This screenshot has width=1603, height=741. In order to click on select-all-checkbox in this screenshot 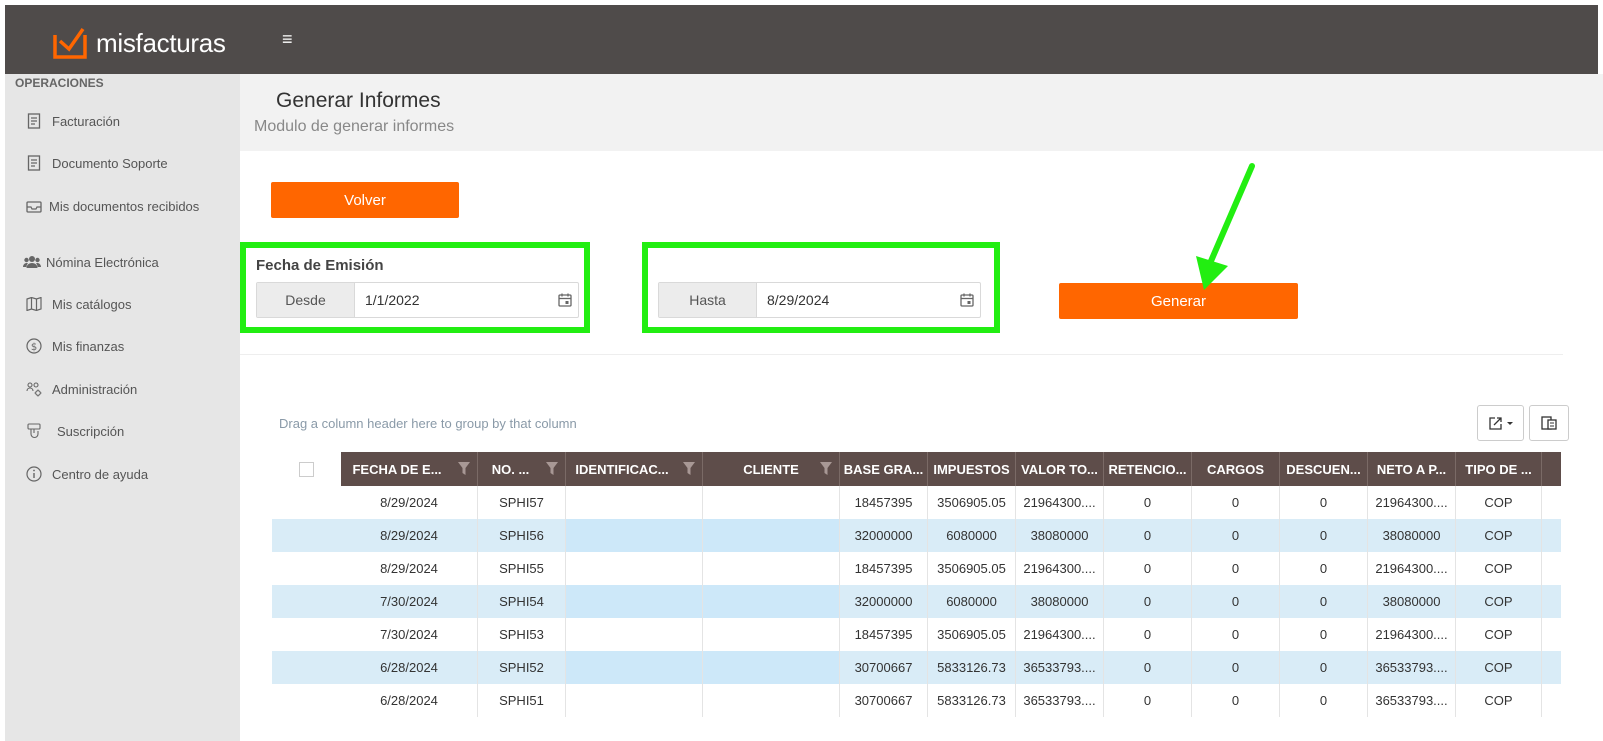, I will do `click(306, 469)`.